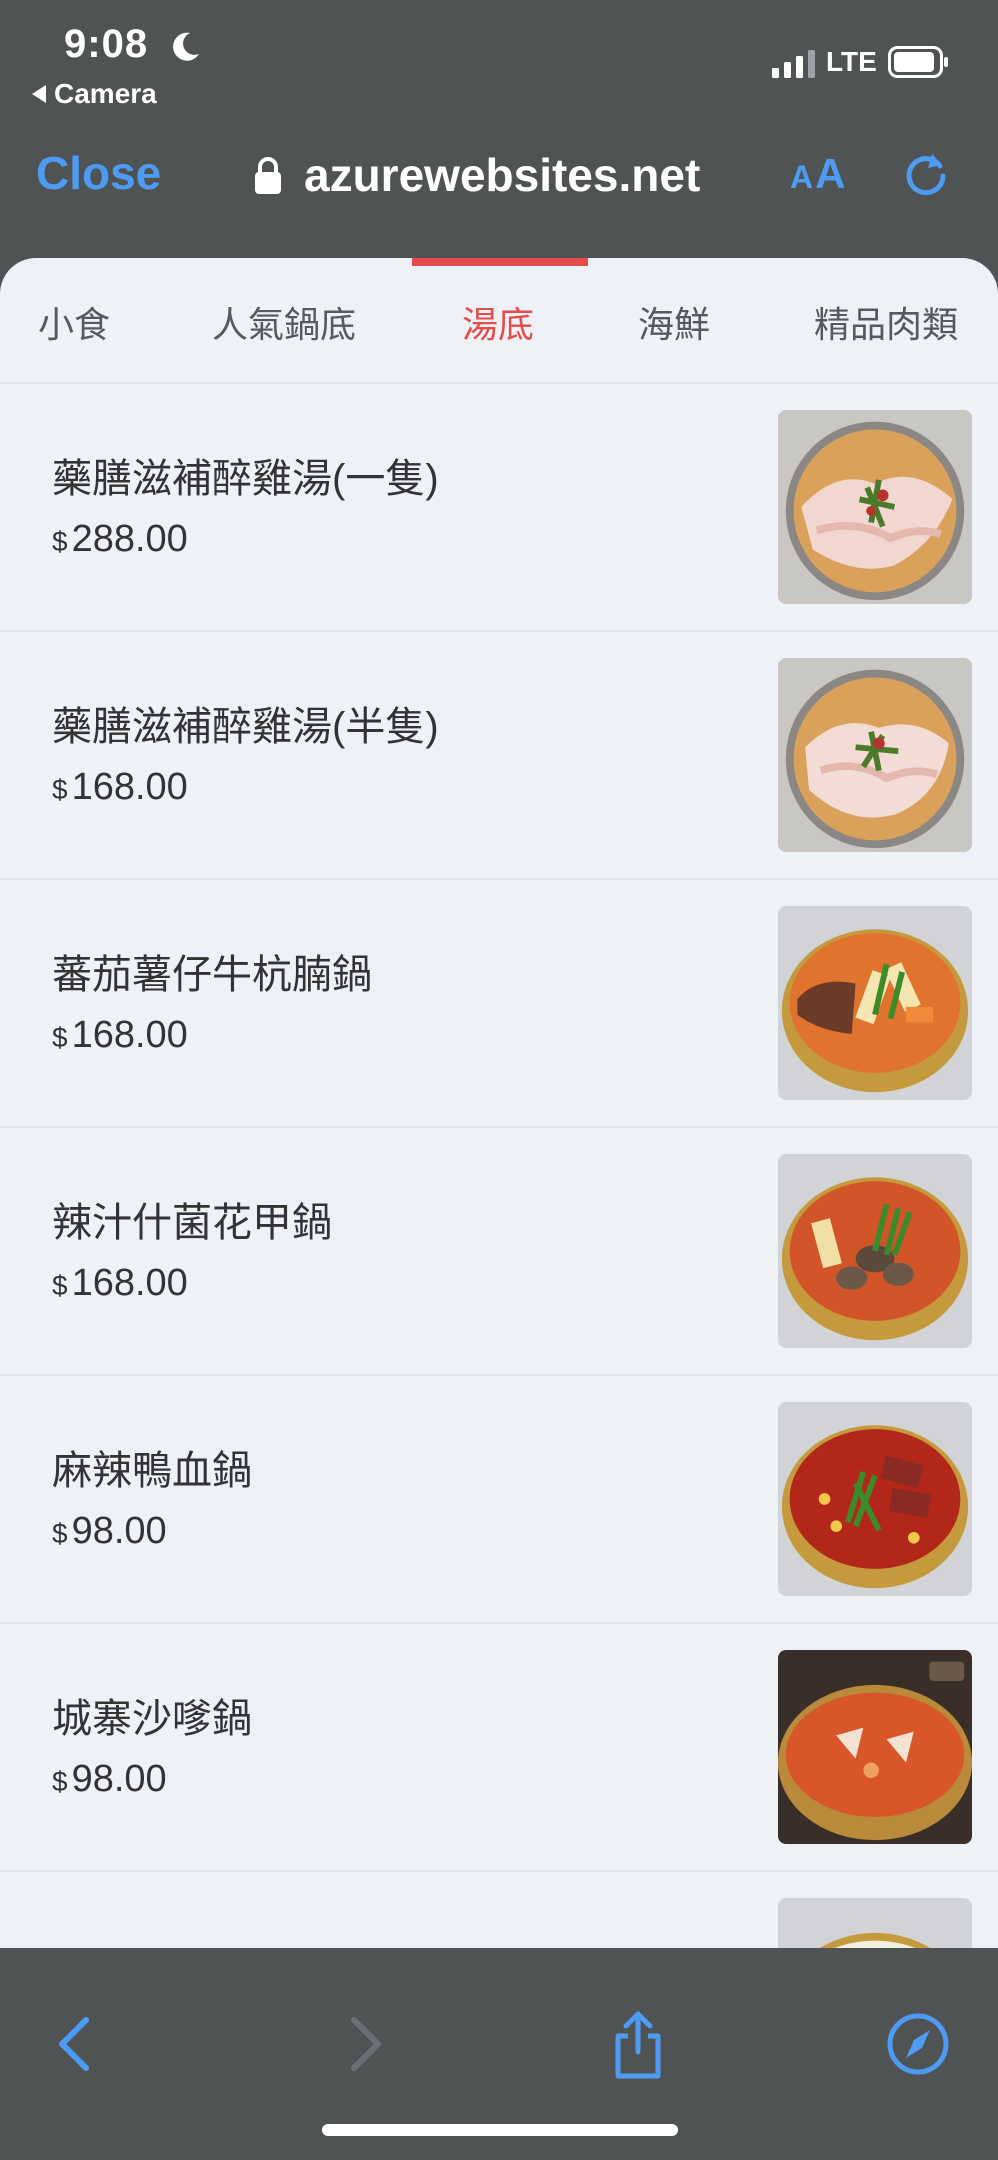  What do you see at coordinates (499, 1004) in the screenshot?
I see `menu-item: 蕃茄薯仔牛杭腩鍋 $168.00` at bounding box center [499, 1004].